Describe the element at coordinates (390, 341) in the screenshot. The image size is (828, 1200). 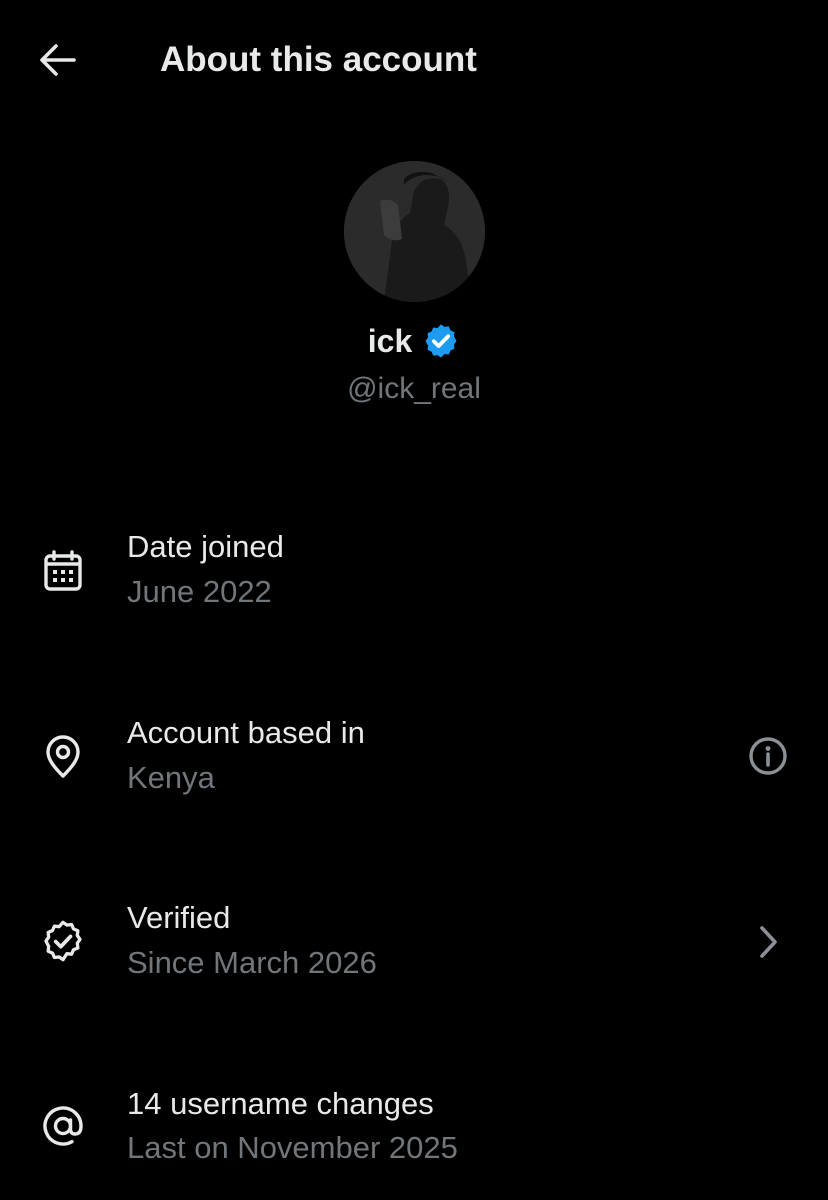
I see `display-name: ick` at that location.